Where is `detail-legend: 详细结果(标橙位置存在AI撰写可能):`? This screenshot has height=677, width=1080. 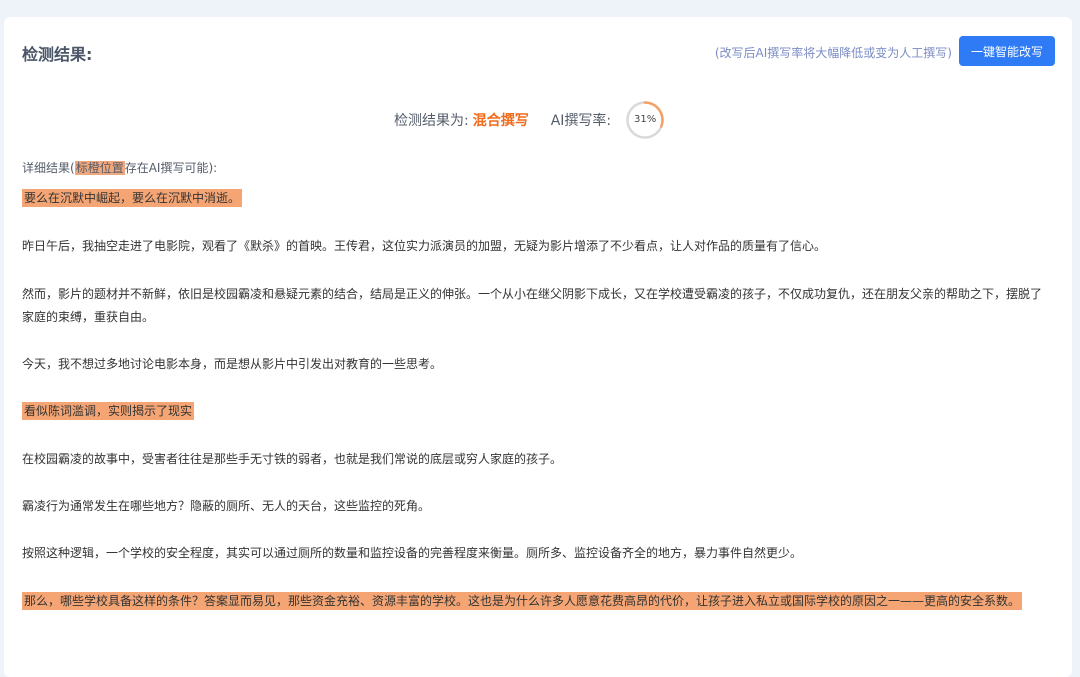 detail-legend: 详细结果(标橙位置存在AI撰写可能): is located at coordinates (119, 167).